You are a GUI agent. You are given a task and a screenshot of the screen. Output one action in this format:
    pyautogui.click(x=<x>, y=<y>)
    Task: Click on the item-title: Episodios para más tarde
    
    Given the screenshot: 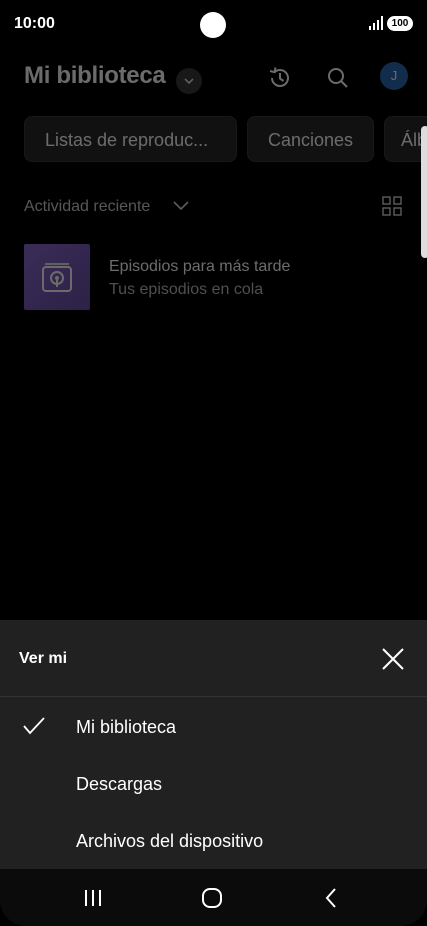 What is the action you would take?
    pyautogui.click(x=200, y=266)
    